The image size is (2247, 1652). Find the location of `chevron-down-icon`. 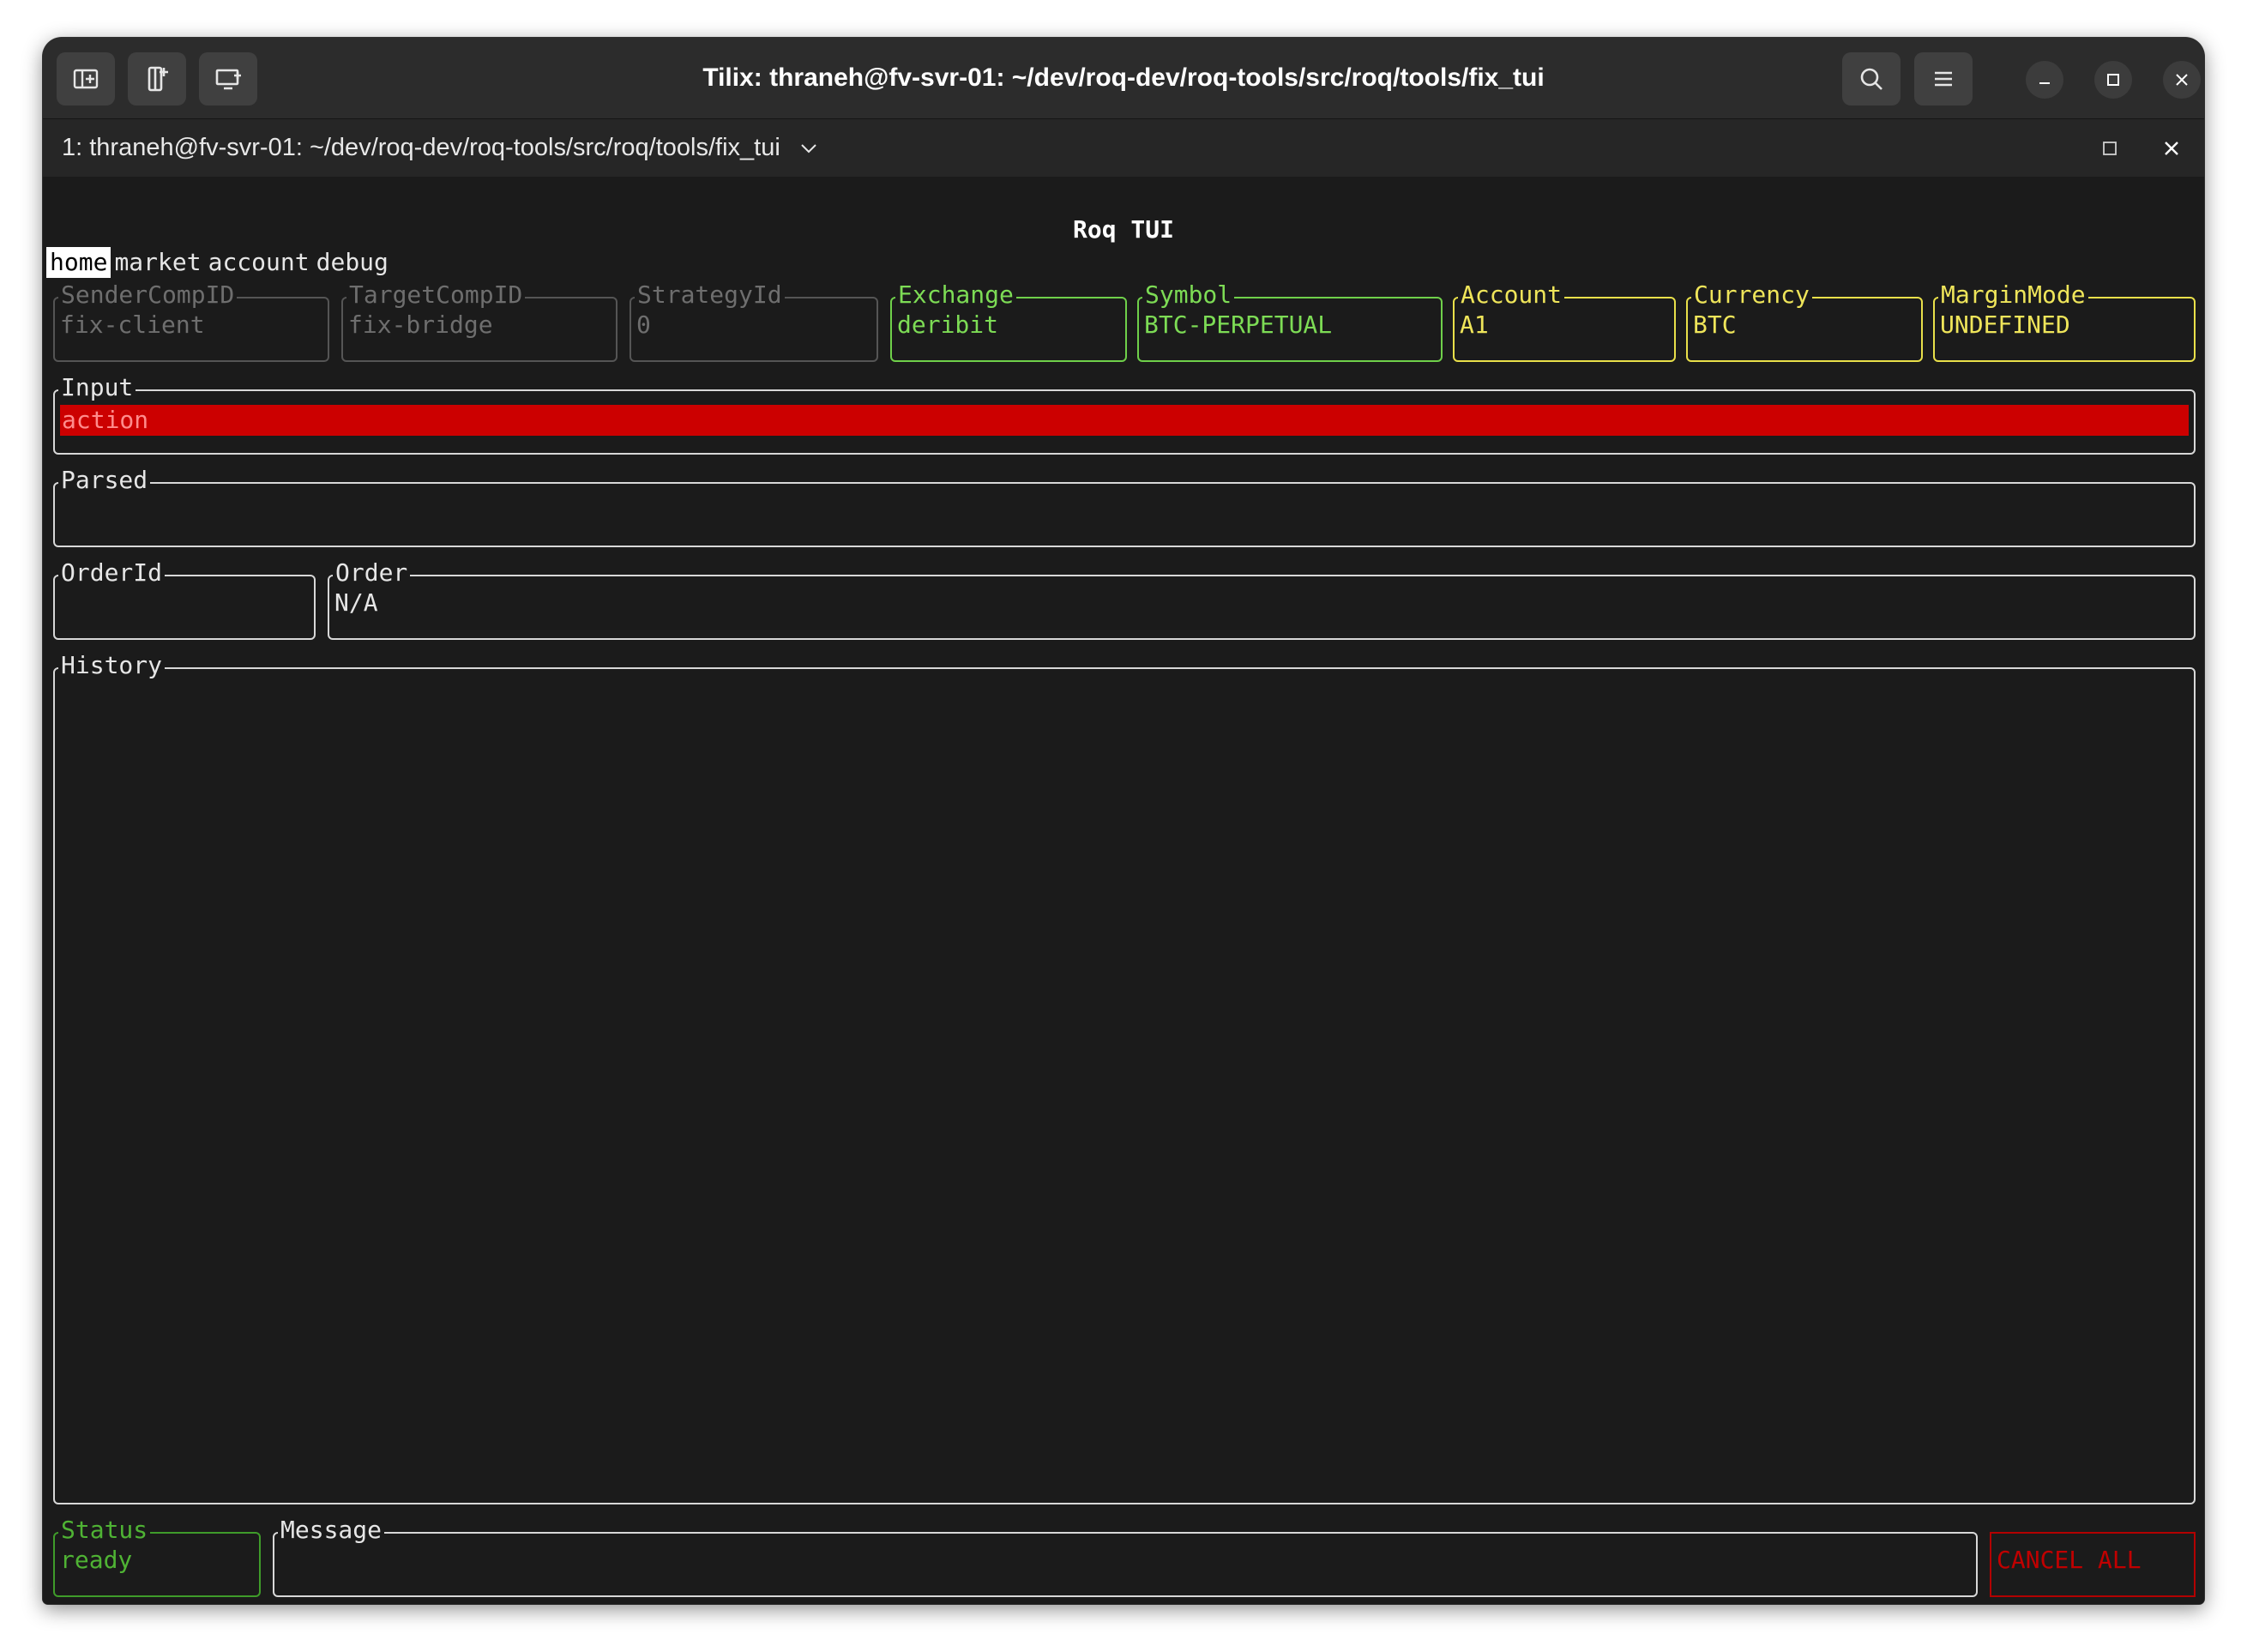

chevron-down-icon is located at coordinates (808, 148).